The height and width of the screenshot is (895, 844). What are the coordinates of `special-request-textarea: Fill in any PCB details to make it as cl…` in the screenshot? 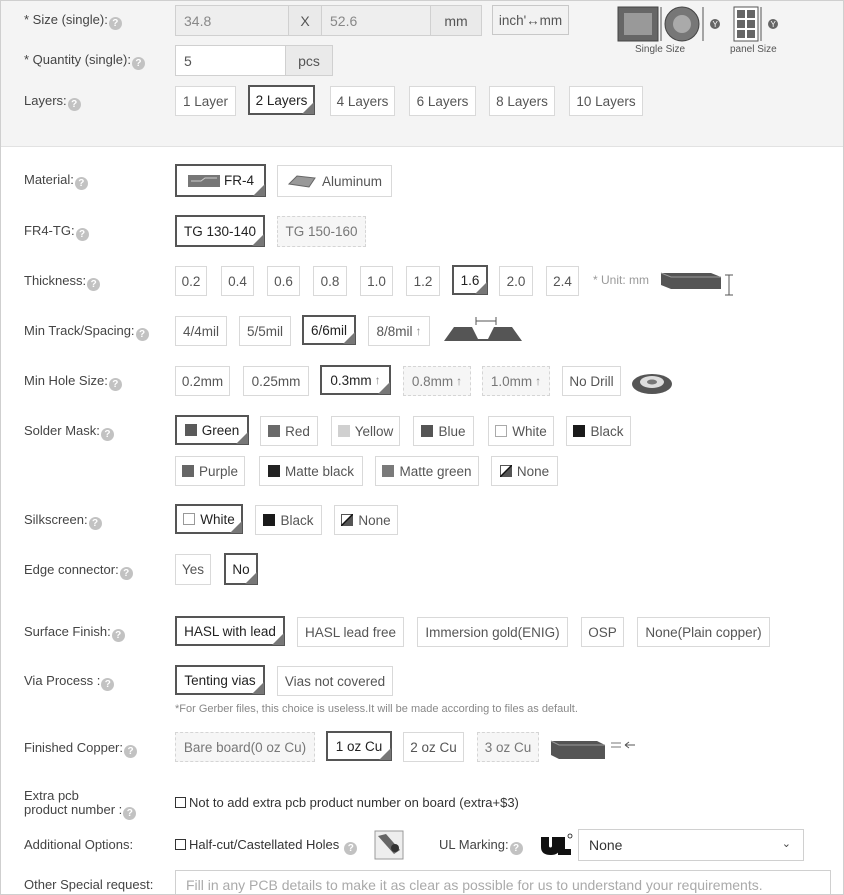 It's located at (503, 882).